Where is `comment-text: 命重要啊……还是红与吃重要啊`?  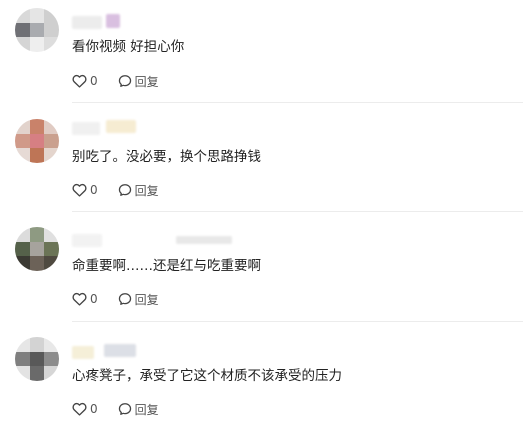
comment-text: 命重要啊……还是红与吃重要啊 is located at coordinates (166, 266).